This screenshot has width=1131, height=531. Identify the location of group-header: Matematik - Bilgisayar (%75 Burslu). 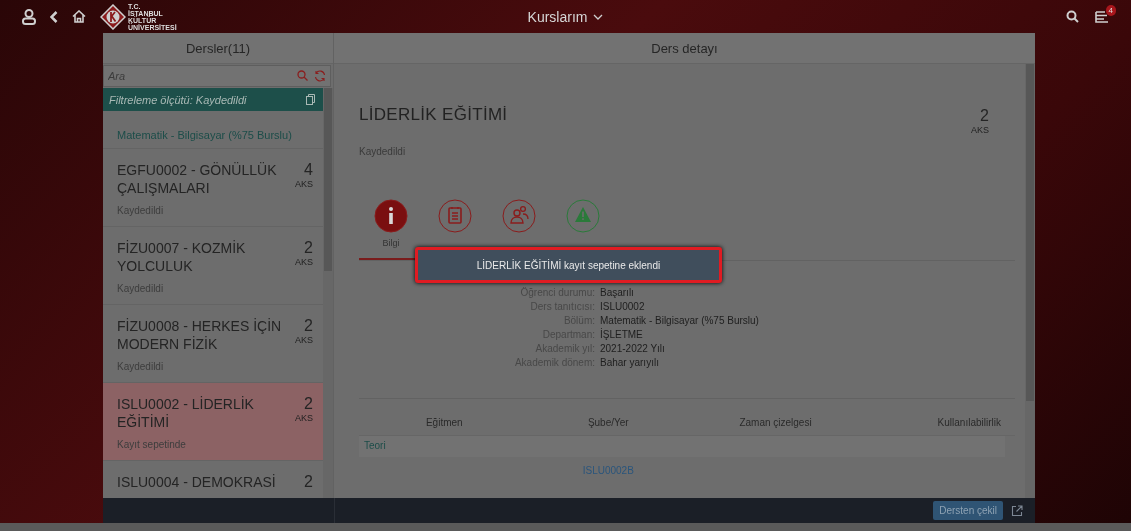
(204, 135).